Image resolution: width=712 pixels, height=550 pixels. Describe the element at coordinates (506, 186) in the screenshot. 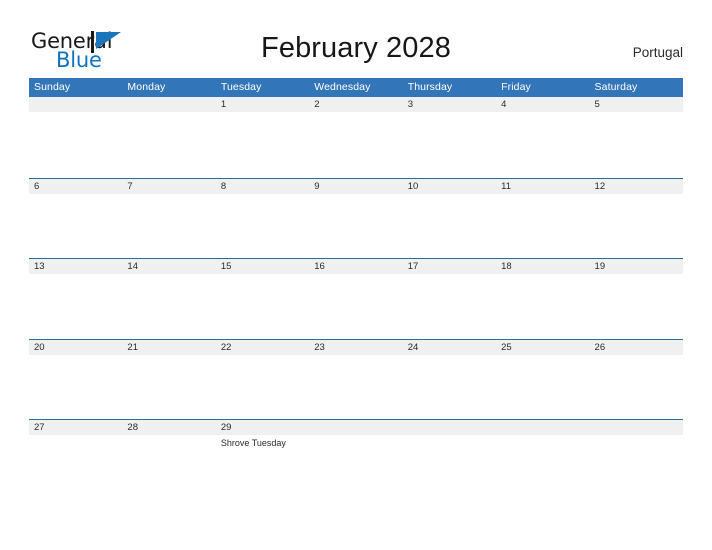

I see `day-number: 11` at that location.